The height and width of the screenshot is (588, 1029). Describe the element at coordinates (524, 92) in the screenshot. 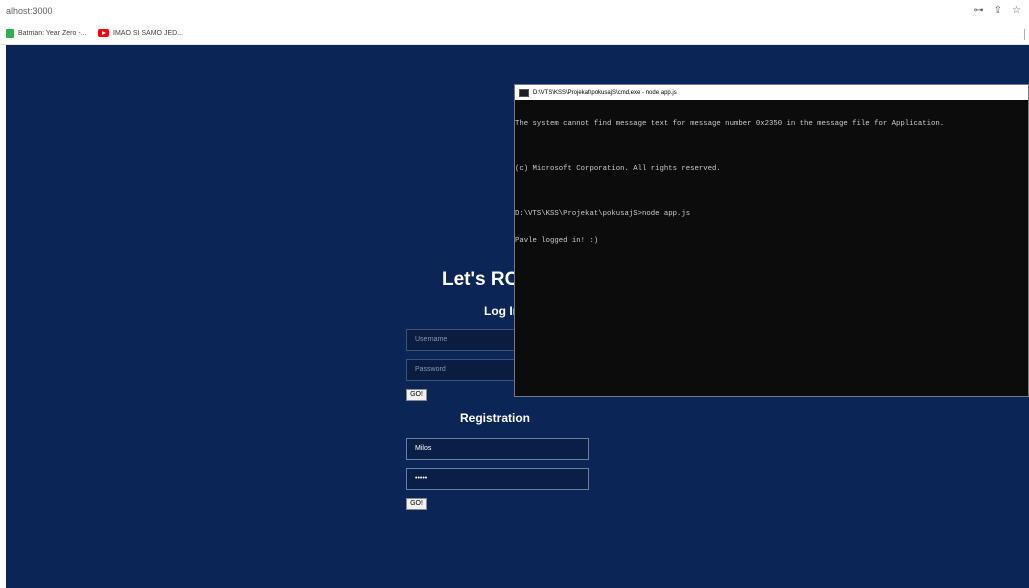

I see `cmd-icon` at that location.